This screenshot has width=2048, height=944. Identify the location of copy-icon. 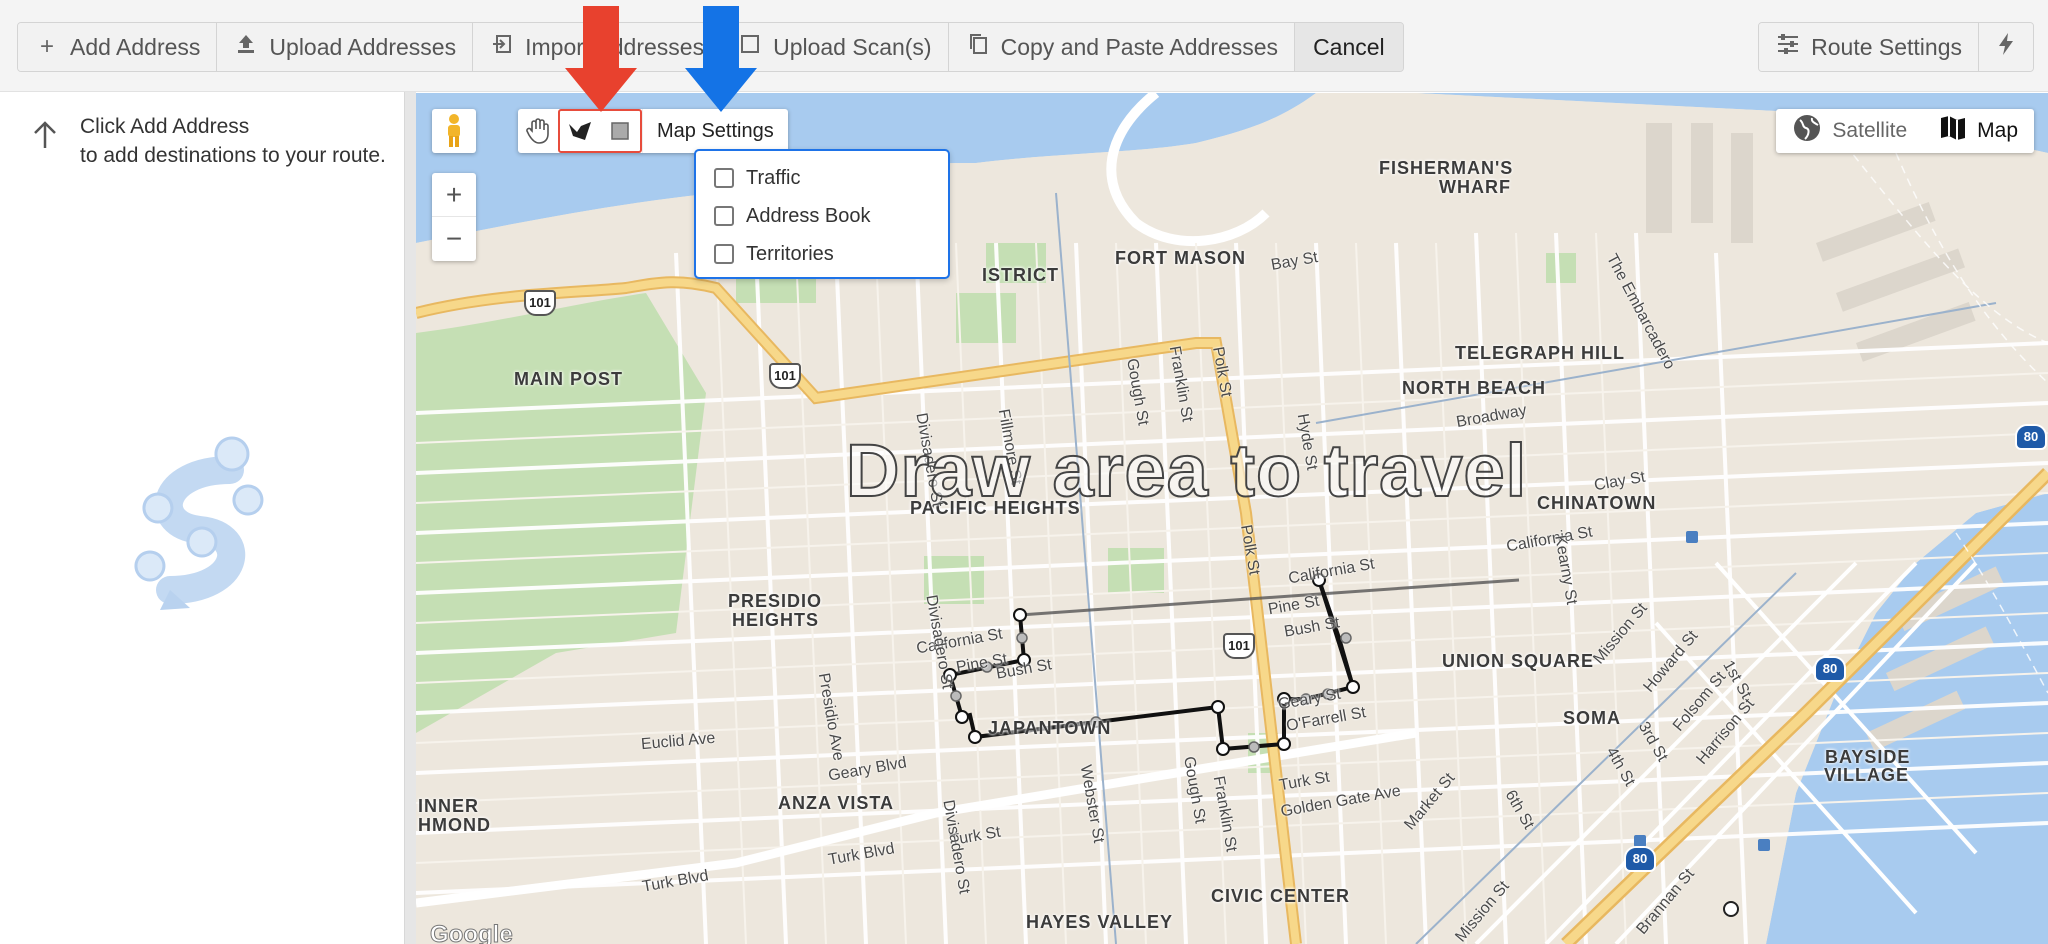
(978, 47).